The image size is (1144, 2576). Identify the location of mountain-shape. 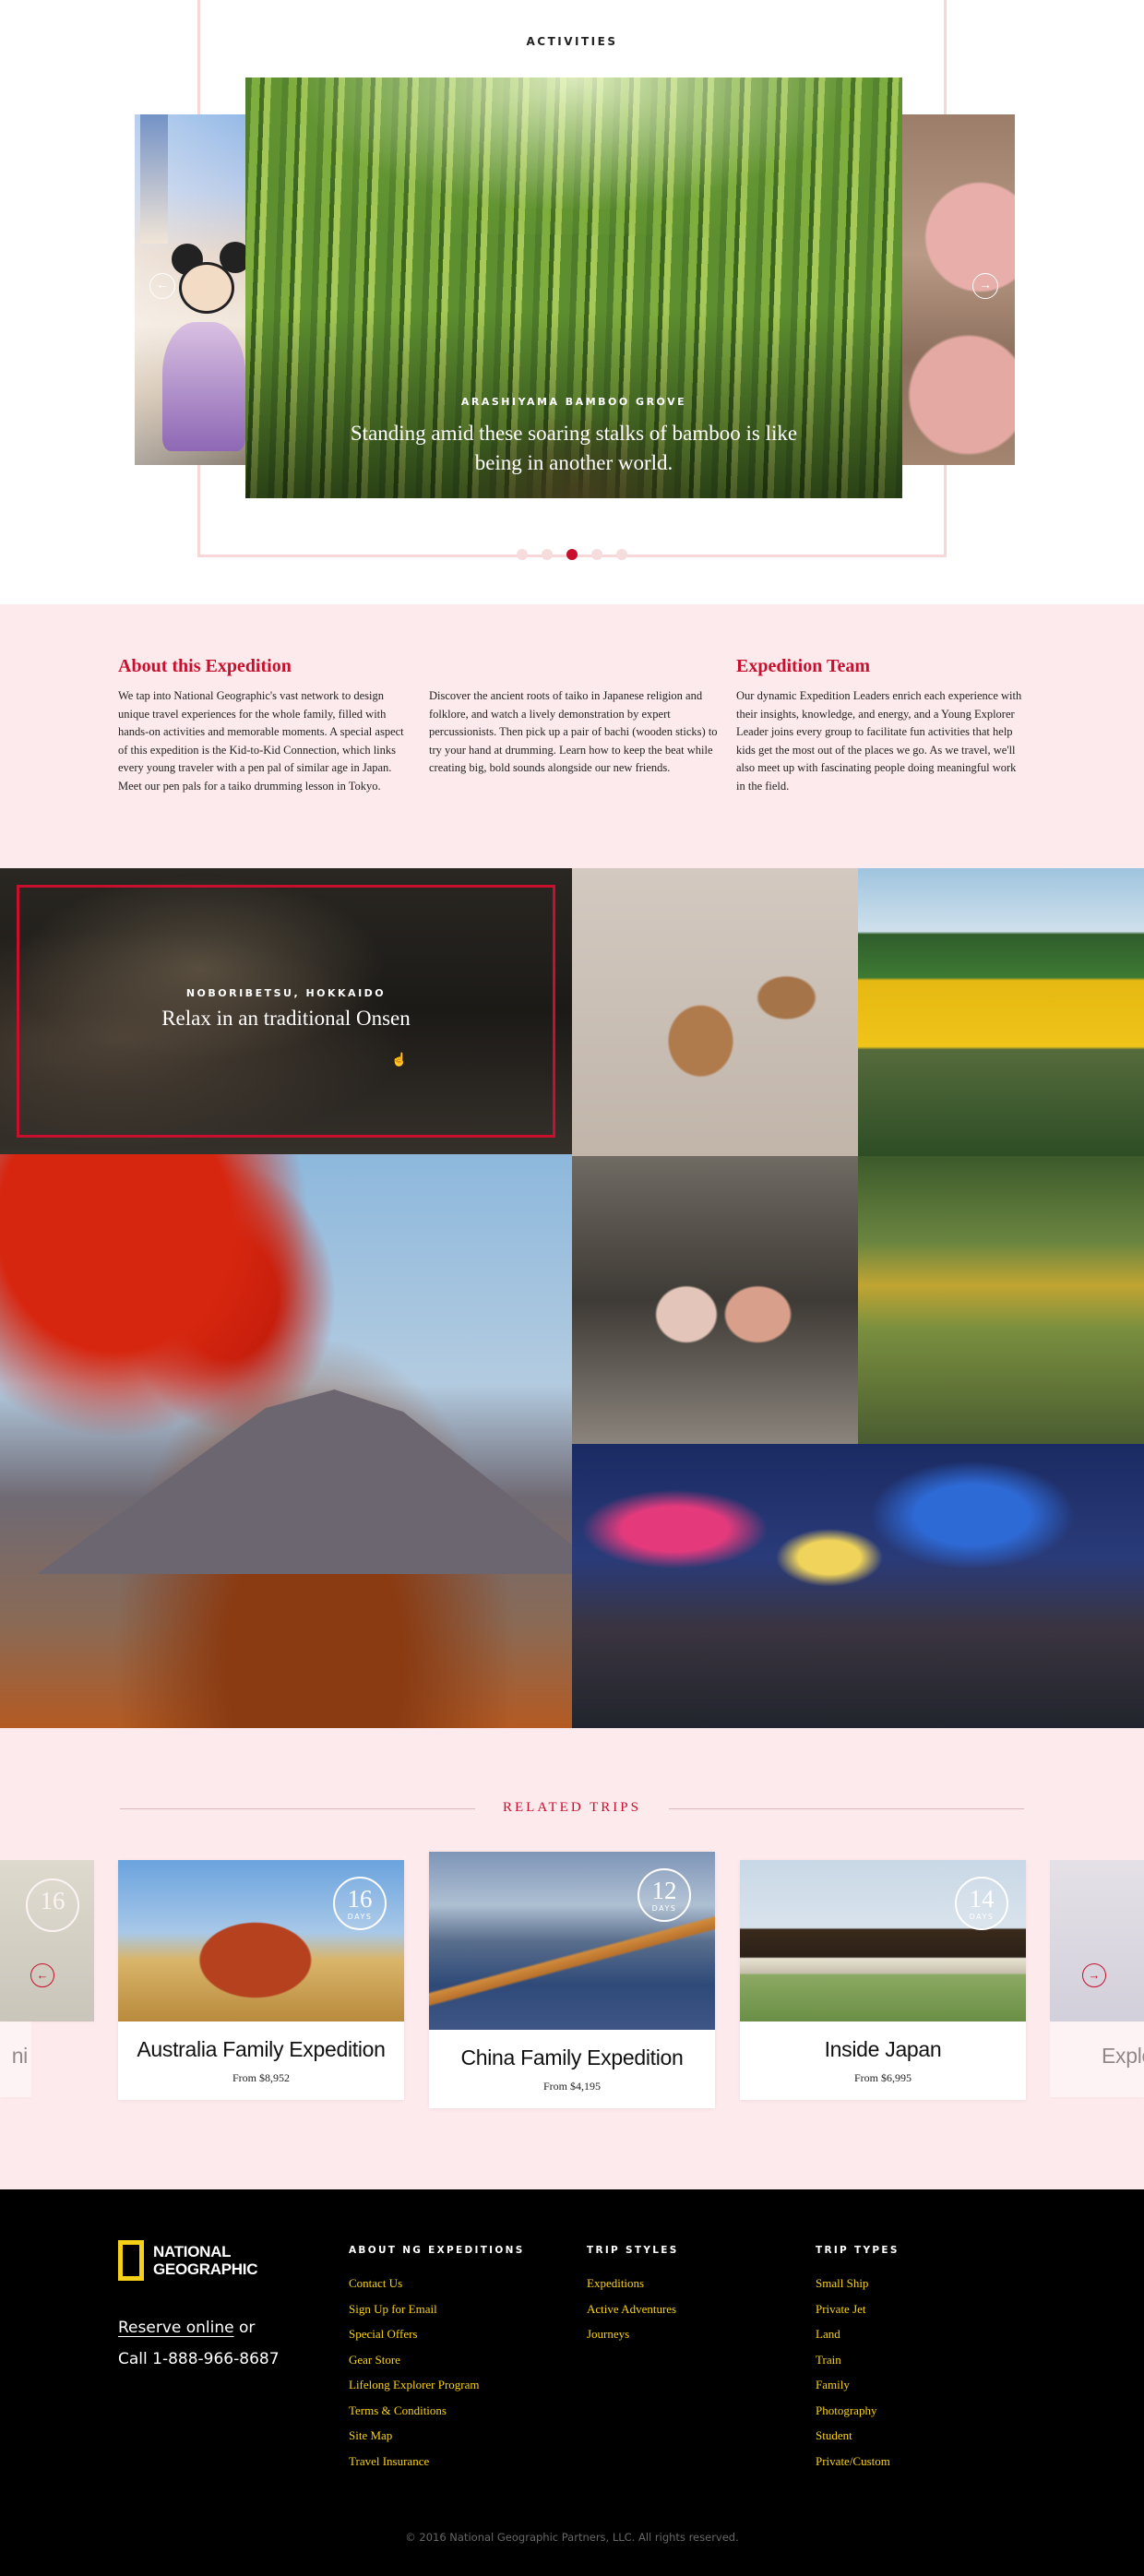
(305, 1481).